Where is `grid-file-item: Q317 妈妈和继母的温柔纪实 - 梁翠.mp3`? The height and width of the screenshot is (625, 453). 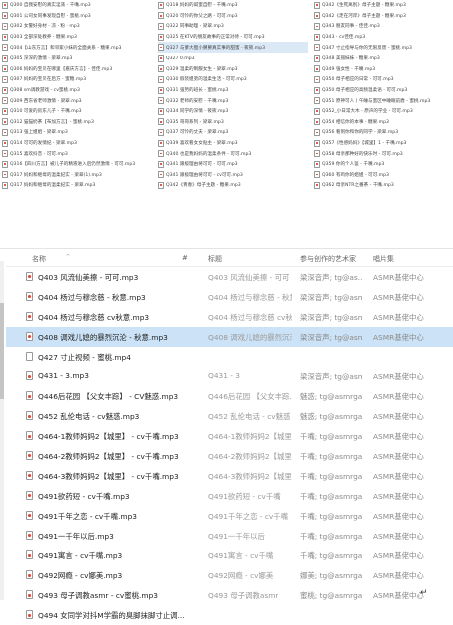 grid-file-item: Q317 妈妈和继母的温柔纪实 - 梁翠.mp3 is located at coordinates (77, 185).